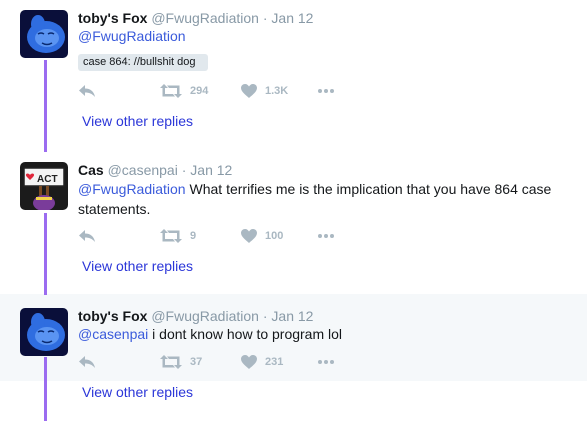 This screenshot has width=587, height=421. I want to click on like-count: 1.3K, so click(277, 91).